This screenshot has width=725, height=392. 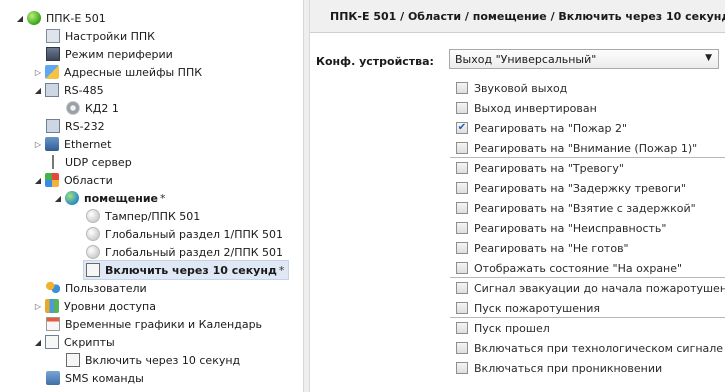 I want to click on rs485-icon, so click(x=52, y=90).